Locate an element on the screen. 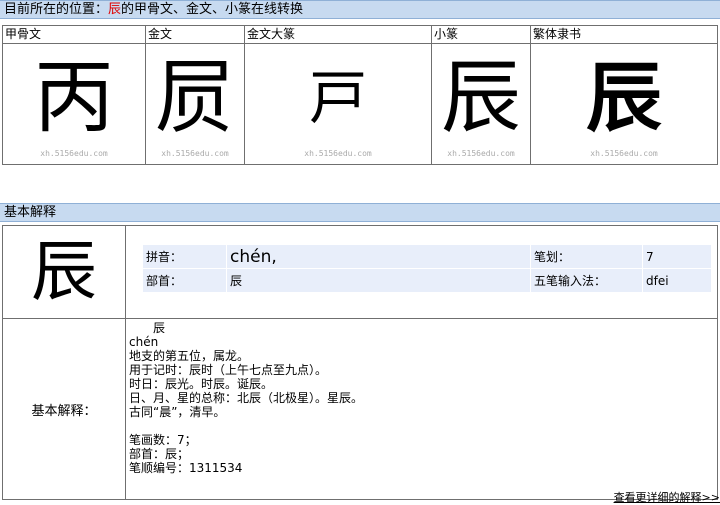 The width and height of the screenshot is (720, 505). location-prefix: 目前所在的位置： is located at coordinates (56, 9).